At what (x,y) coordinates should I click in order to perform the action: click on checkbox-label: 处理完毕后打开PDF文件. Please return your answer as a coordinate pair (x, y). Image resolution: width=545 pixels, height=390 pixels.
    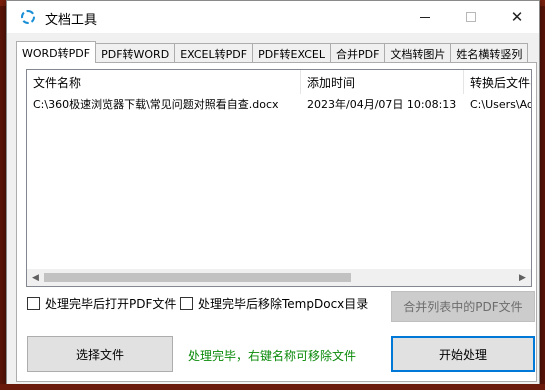
    Looking at the image, I should click on (111, 304).